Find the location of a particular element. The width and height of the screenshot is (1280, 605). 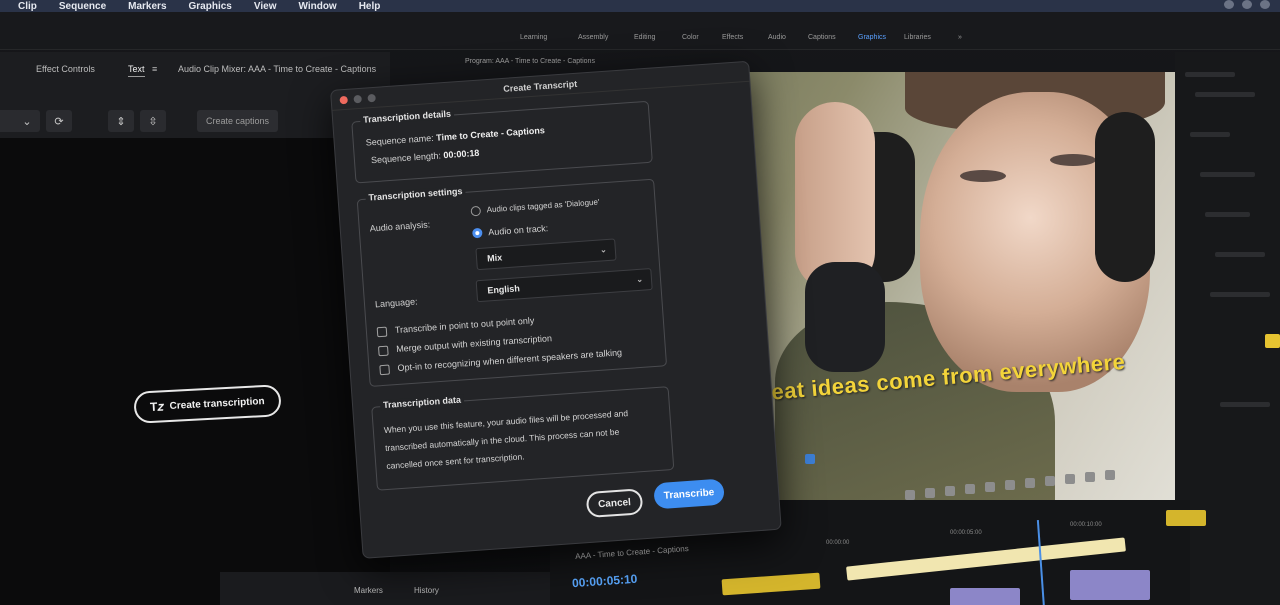

overwrite-icon is located at coordinates (990, 487).